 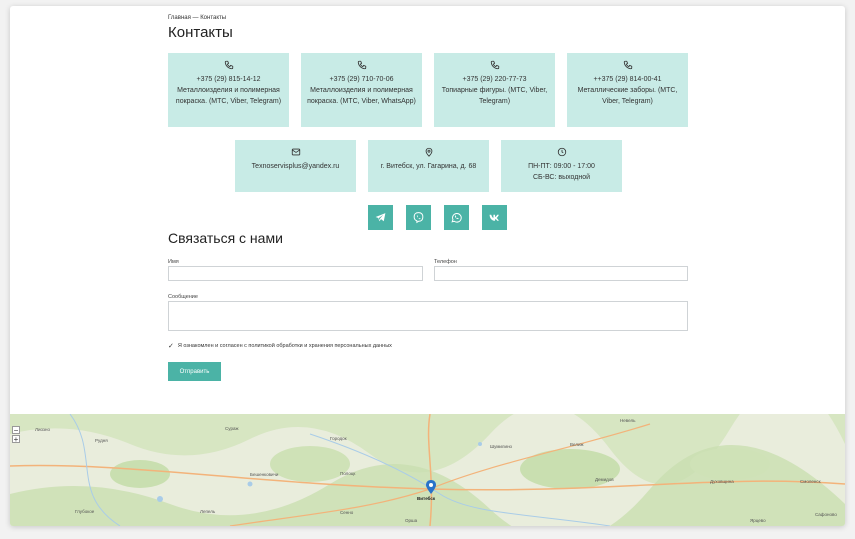 What do you see at coordinates (208, 511) in the screenshot?
I see `map-place: Лепель` at bounding box center [208, 511].